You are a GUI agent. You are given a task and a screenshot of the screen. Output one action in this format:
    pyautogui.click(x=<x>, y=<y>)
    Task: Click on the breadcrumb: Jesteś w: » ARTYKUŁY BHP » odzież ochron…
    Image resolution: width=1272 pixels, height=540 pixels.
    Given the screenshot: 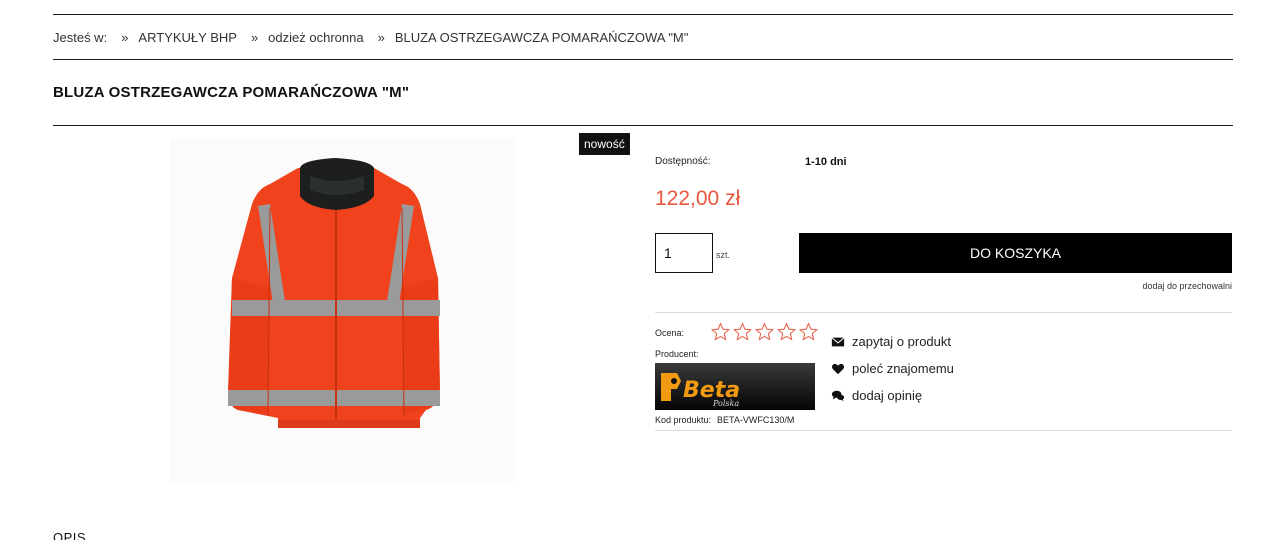 What is the action you would take?
    pyautogui.click(x=370, y=37)
    